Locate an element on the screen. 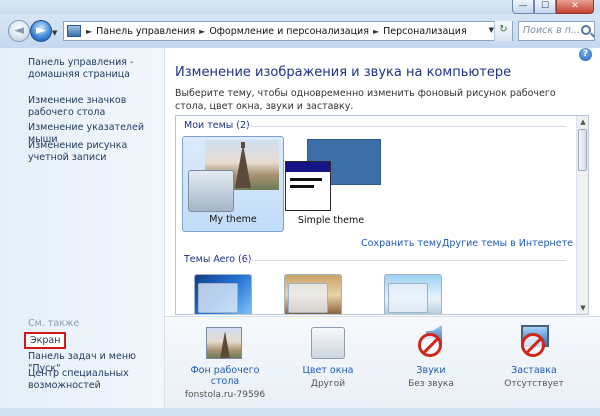  screensaver-value: Отсутствует is located at coordinates (534, 384).